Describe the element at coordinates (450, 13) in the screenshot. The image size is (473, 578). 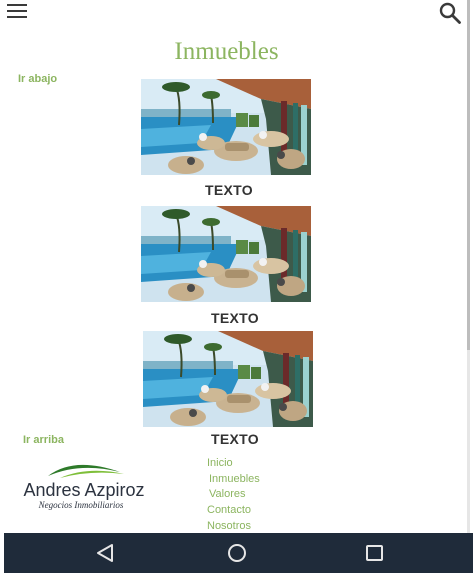
I see `search-icon` at that location.